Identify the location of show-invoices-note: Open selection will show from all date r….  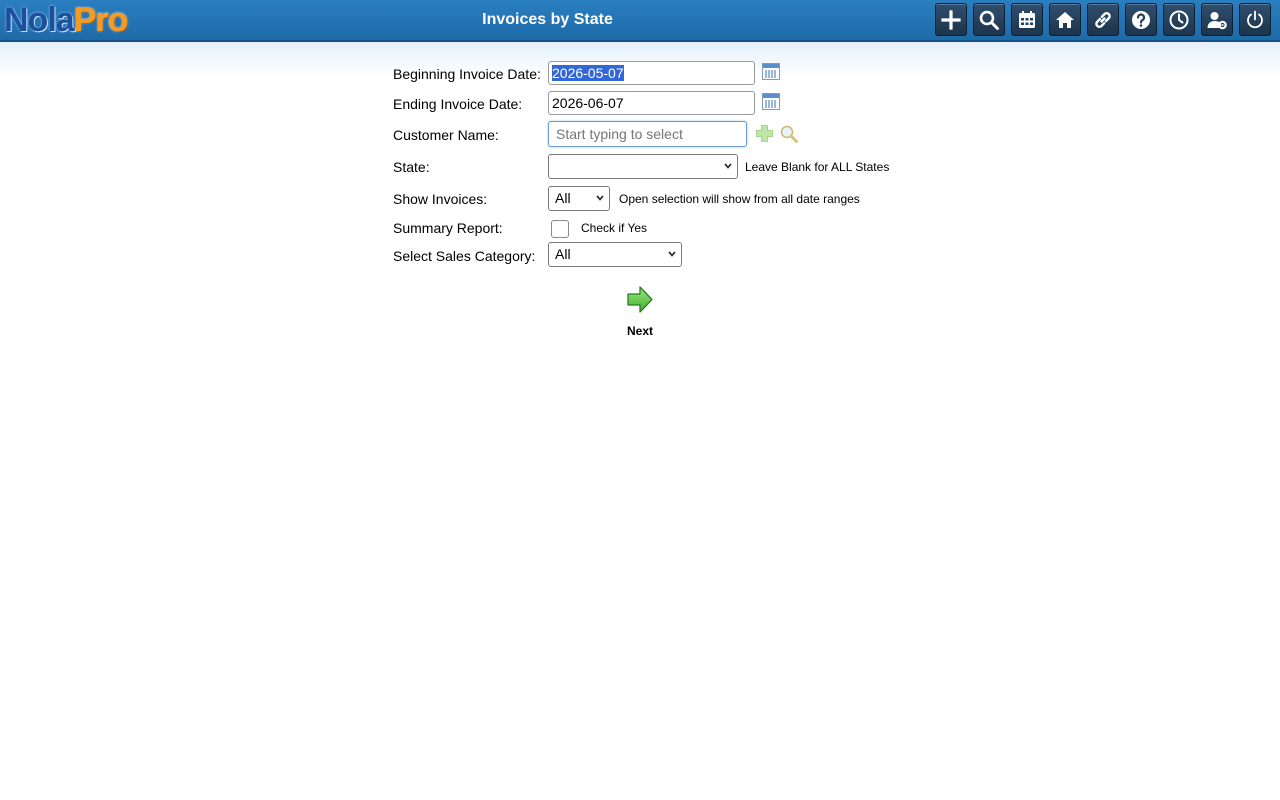
(739, 199).